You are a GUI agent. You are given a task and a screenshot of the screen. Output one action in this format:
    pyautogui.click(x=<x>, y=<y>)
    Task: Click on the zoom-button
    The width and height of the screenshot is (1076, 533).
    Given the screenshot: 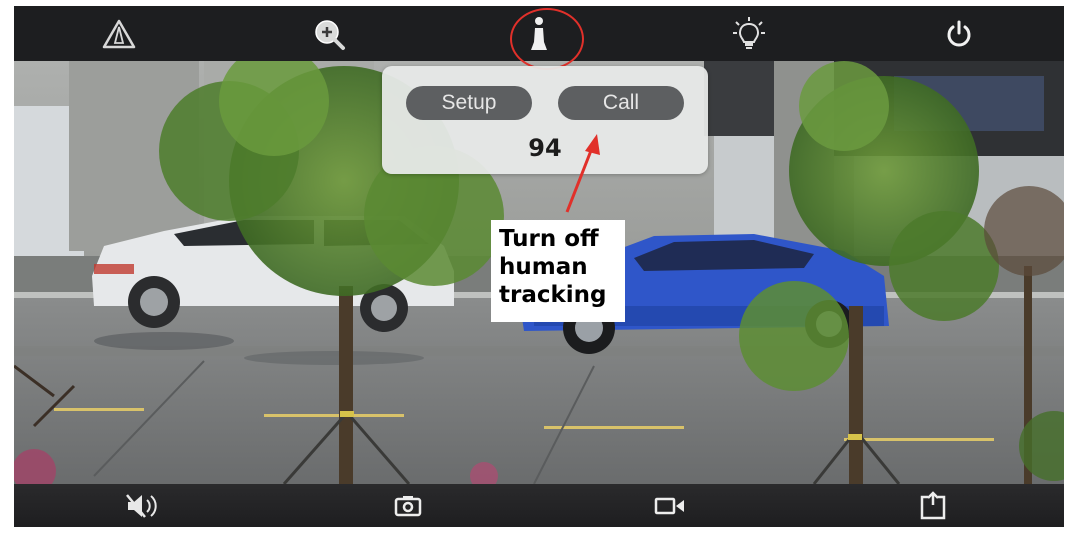 What is the action you would take?
    pyautogui.click(x=329, y=34)
    